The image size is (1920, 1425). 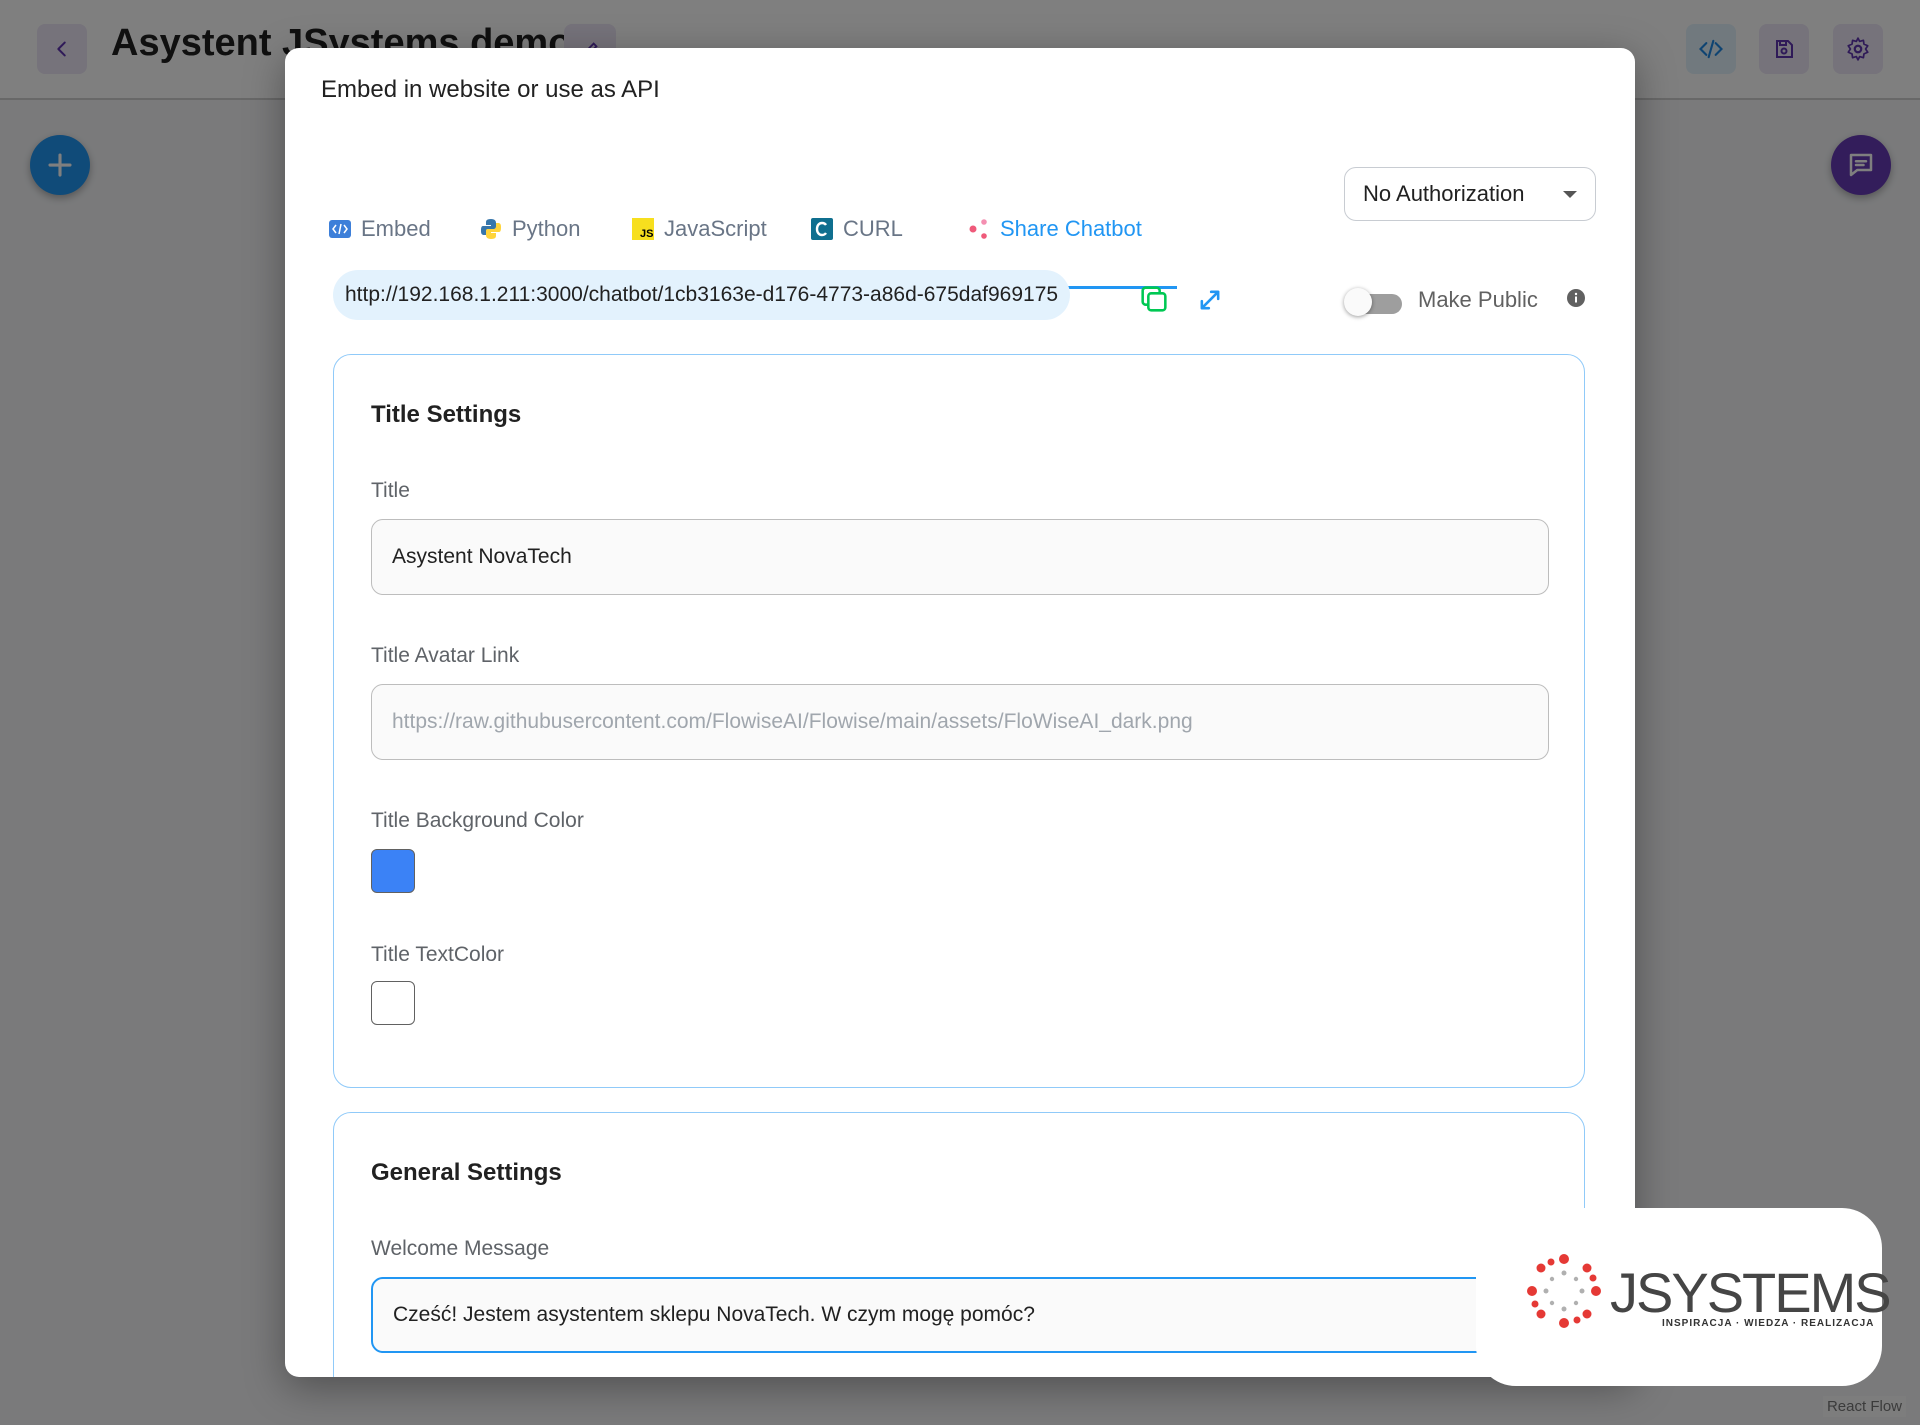 I want to click on tab-label: Share Chatbot, so click(x=1071, y=228).